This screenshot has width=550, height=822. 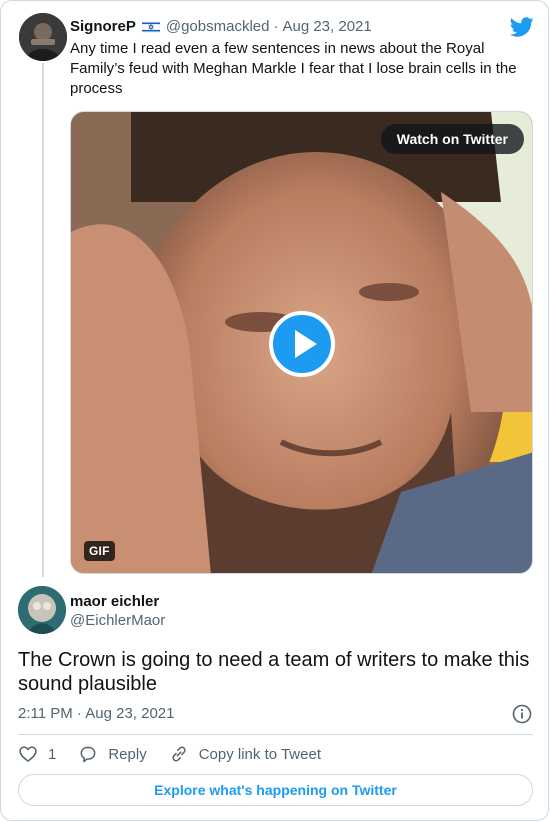 What do you see at coordinates (275, 734) in the screenshot?
I see `actions-divider` at bounding box center [275, 734].